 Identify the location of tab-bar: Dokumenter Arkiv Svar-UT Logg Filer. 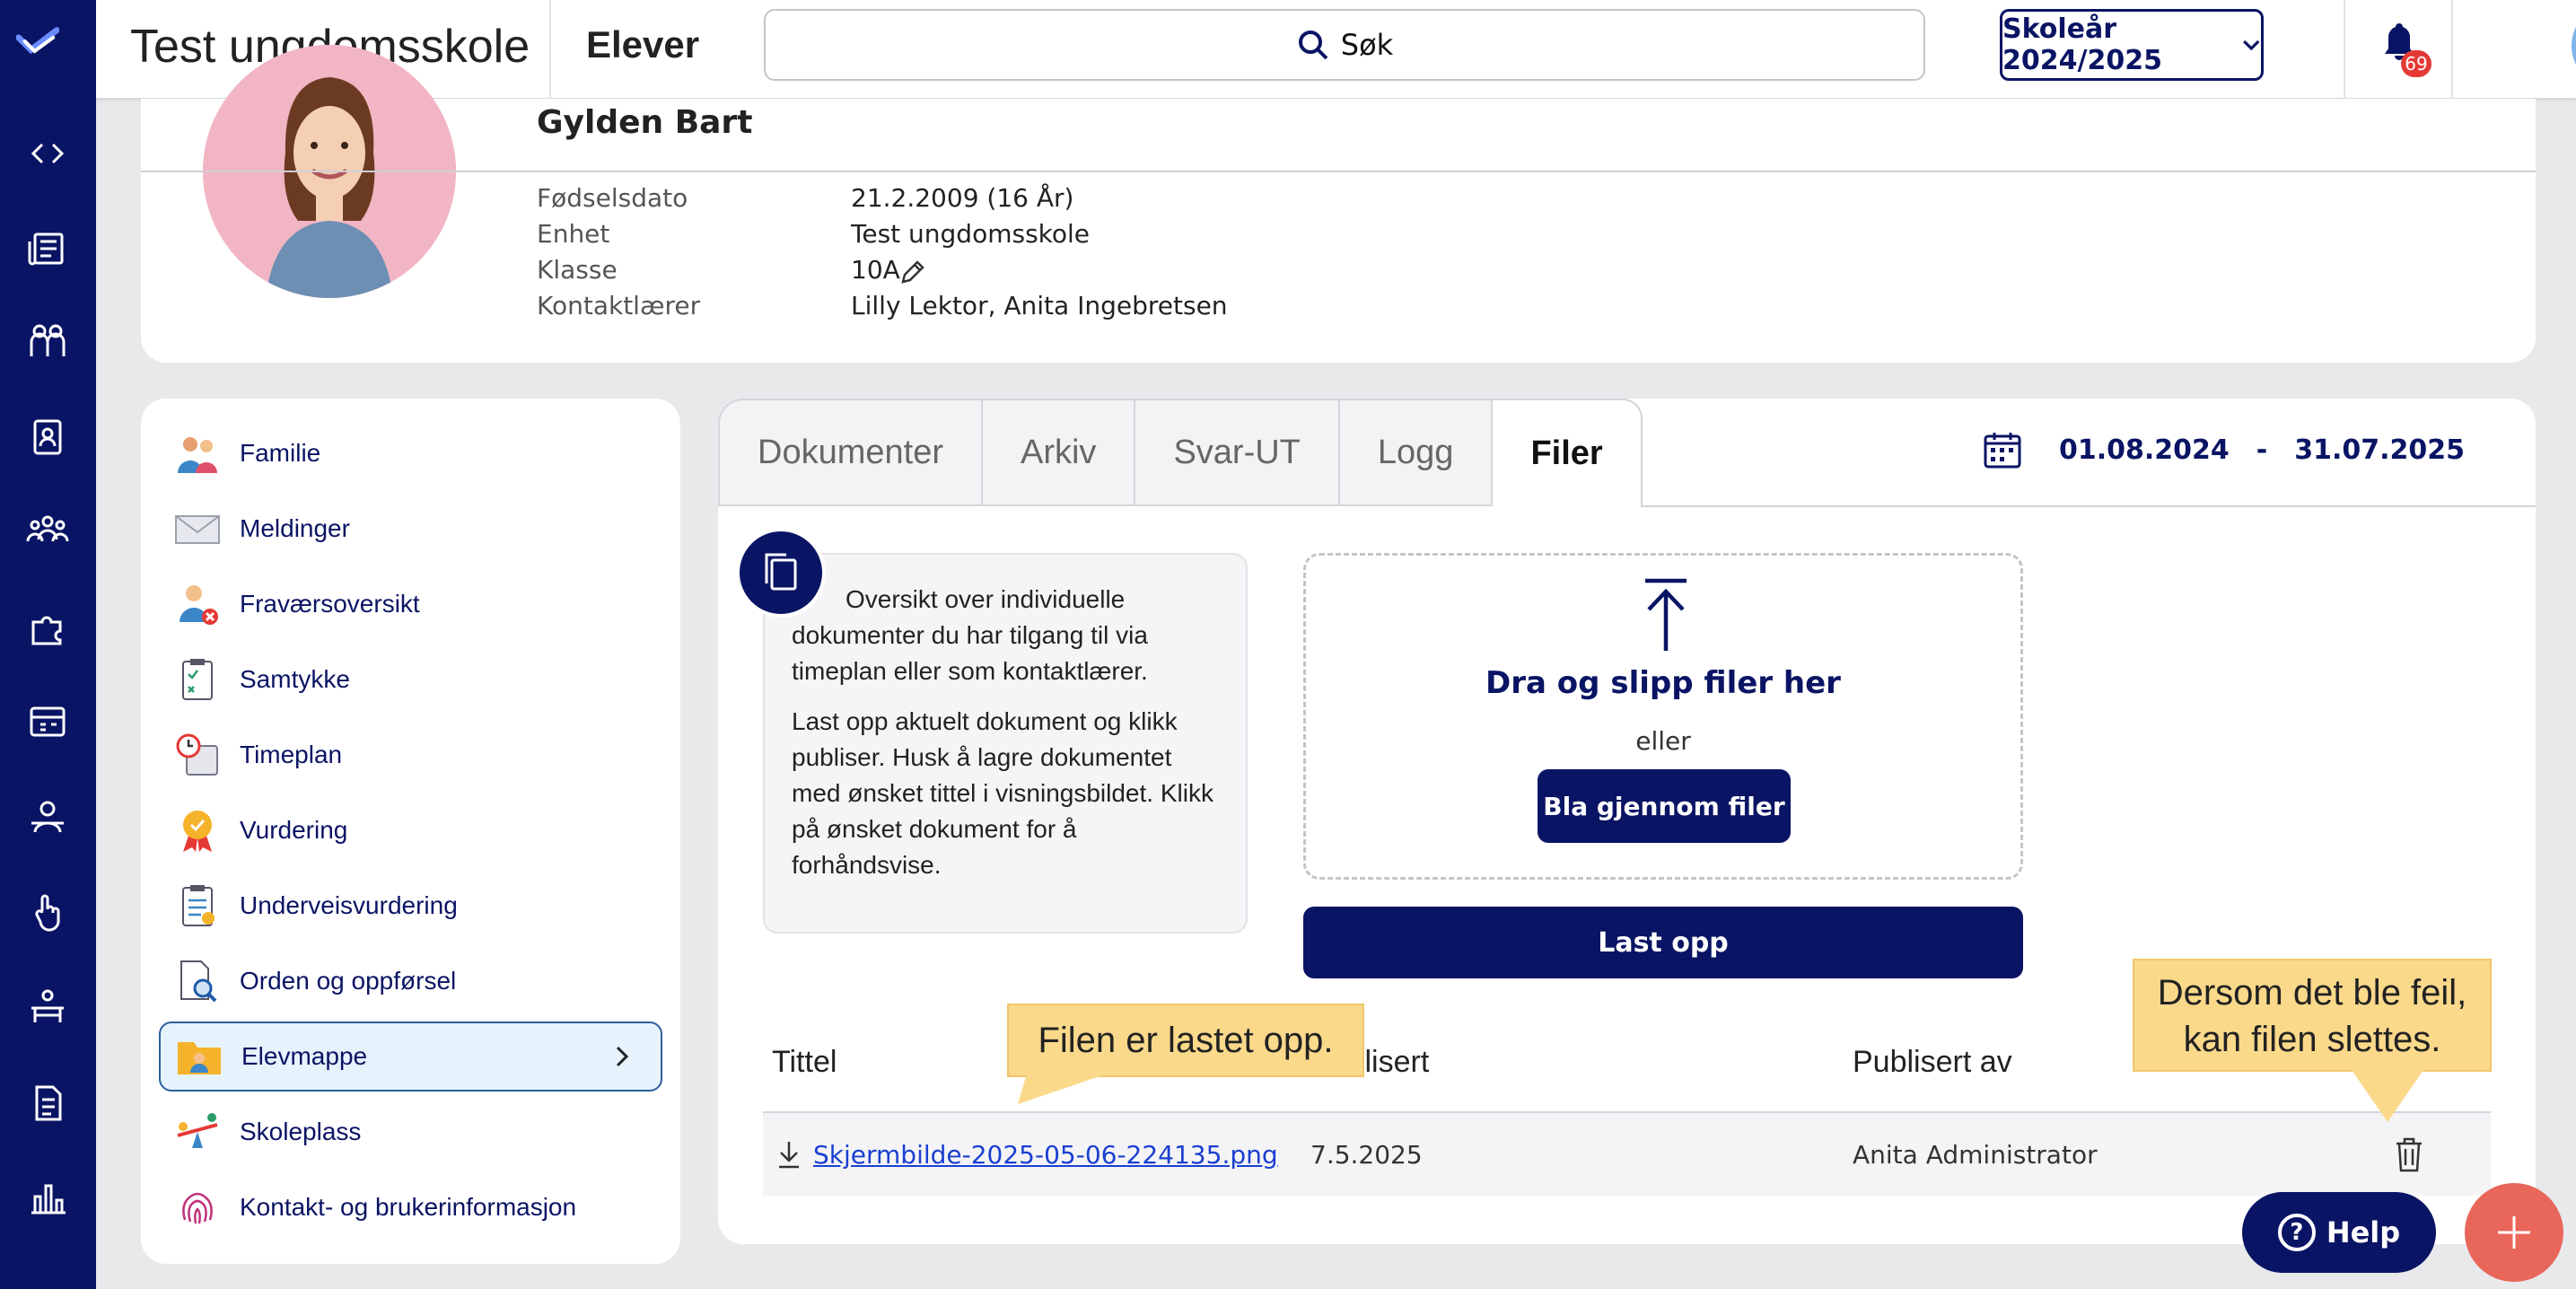
(1180, 452).